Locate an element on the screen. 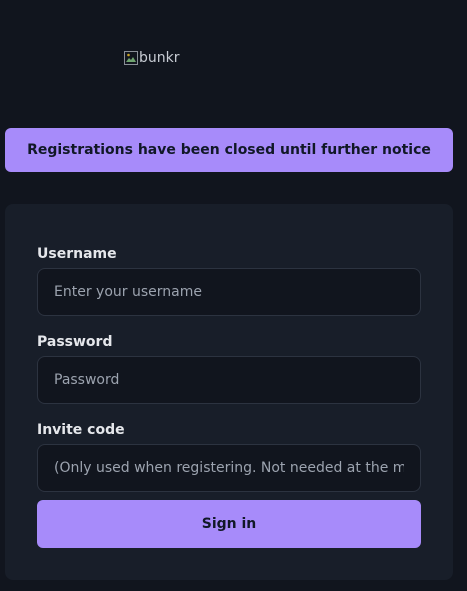 The height and width of the screenshot is (591, 467). logo: bunkr is located at coordinates (152, 58).